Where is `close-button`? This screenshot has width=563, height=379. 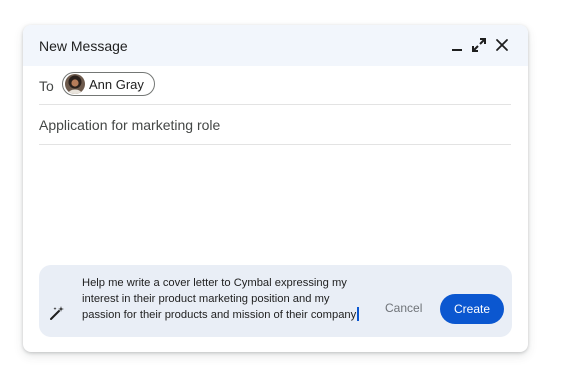 close-button is located at coordinates (502, 45).